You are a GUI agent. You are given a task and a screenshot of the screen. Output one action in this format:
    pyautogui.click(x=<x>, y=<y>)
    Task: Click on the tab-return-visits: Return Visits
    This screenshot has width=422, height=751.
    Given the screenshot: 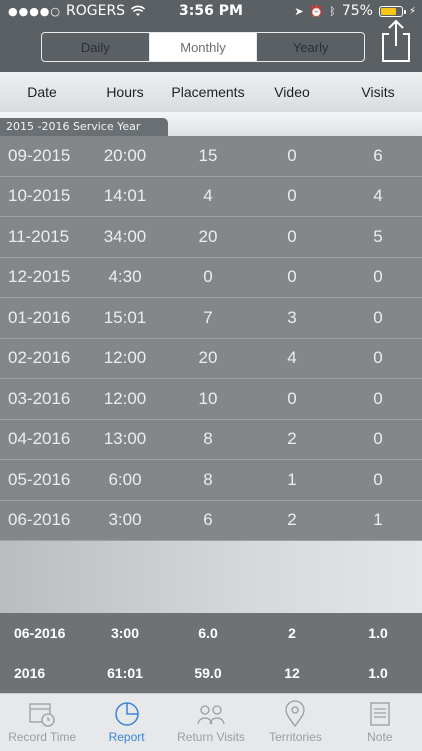 What is the action you would take?
    pyautogui.click(x=211, y=722)
    